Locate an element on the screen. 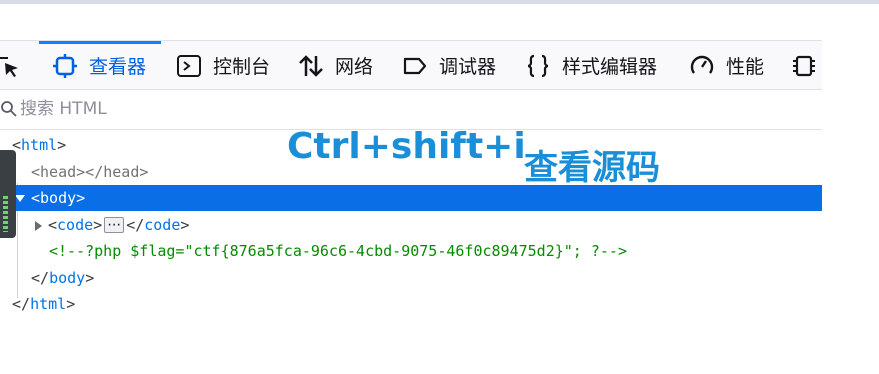 Image resolution: width=879 pixels, height=374 pixels. side-widget-handle is located at coordinates (8, 194).